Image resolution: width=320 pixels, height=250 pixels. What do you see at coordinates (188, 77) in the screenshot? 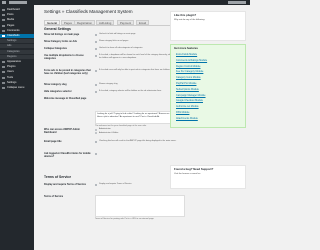
I see `module-link: Category Icons Module` at bounding box center [188, 77].